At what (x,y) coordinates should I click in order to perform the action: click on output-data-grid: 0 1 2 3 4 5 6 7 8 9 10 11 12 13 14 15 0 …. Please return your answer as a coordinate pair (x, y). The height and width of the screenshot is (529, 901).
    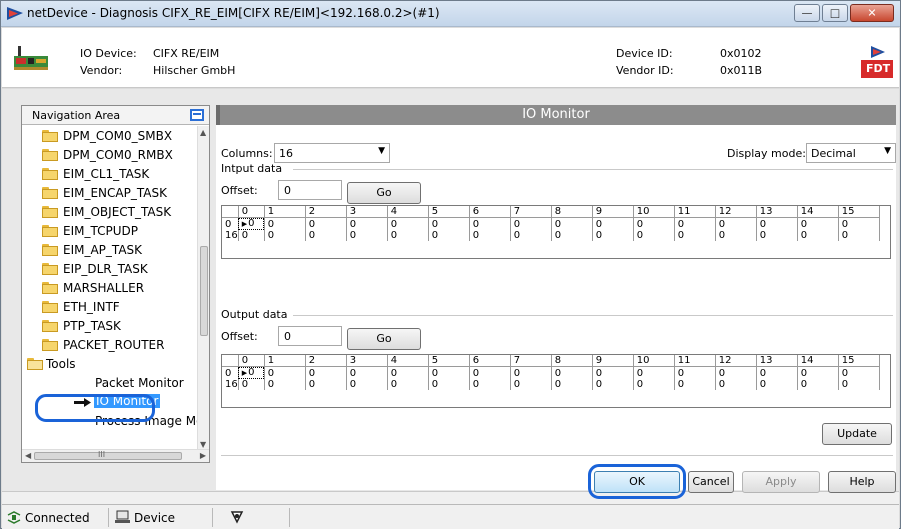
    Looking at the image, I should click on (556, 381).